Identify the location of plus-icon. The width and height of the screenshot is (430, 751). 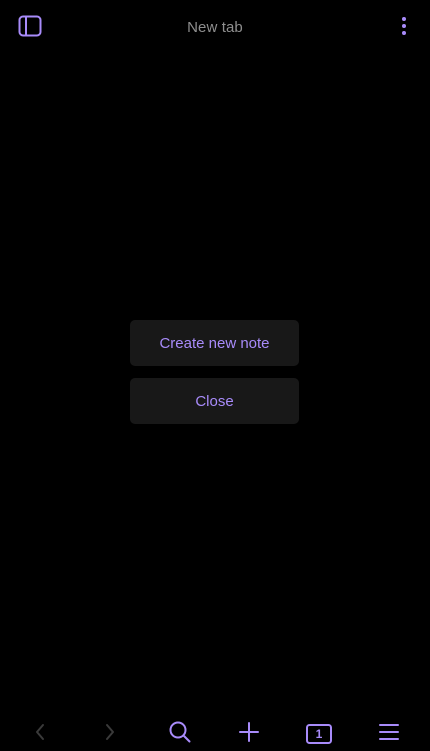
(249, 734).